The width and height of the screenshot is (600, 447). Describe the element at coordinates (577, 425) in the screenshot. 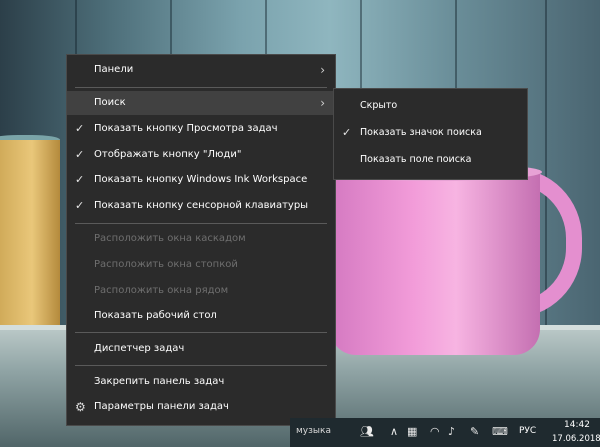

I see `clock-time: 14:42` at that location.